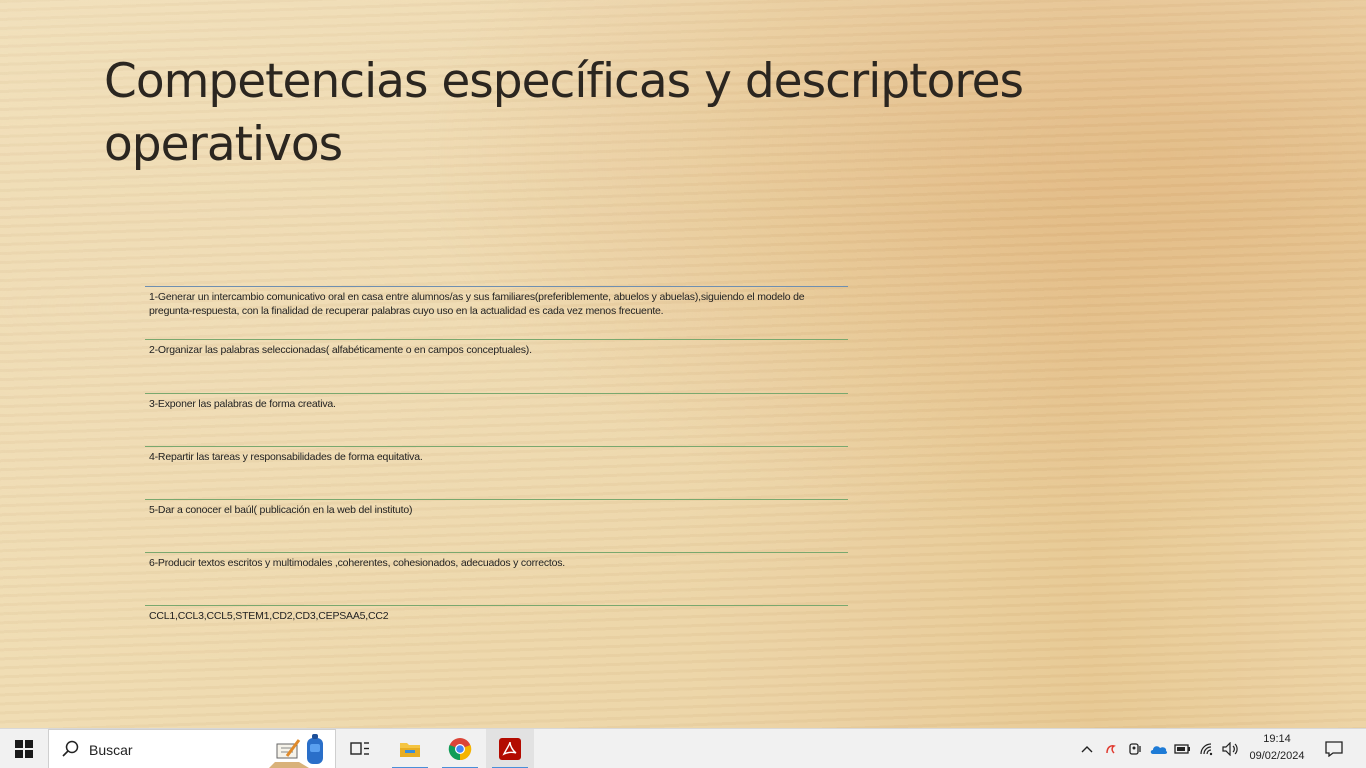  What do you see at coordinates (1277, 739) in the screenshot?
I see `clock-time: 19:14` at bounding box center [1277, 739].